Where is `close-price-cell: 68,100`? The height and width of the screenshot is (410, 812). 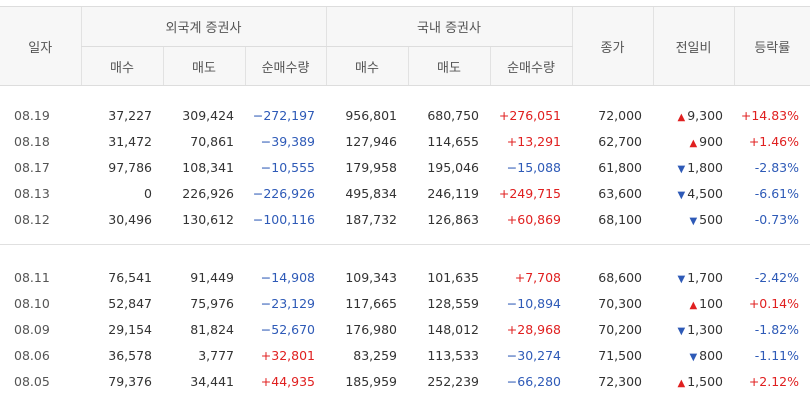
close-price-cell: 68,100 is located at coordinates (620, 219).